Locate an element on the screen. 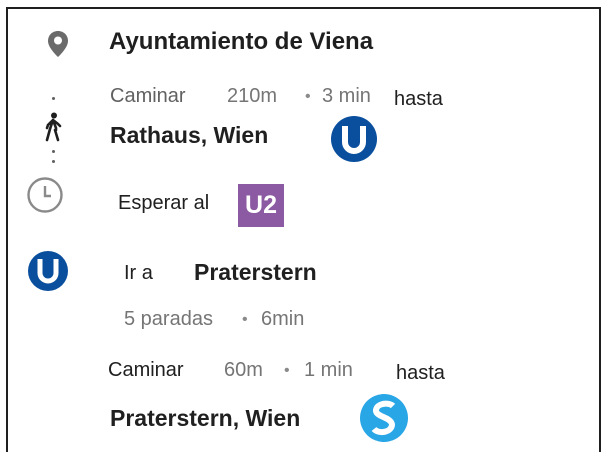 Image resolution: width=608 pixels, height=452 pixels. wait-label: Esperar al is located at coordinates (164, 203).